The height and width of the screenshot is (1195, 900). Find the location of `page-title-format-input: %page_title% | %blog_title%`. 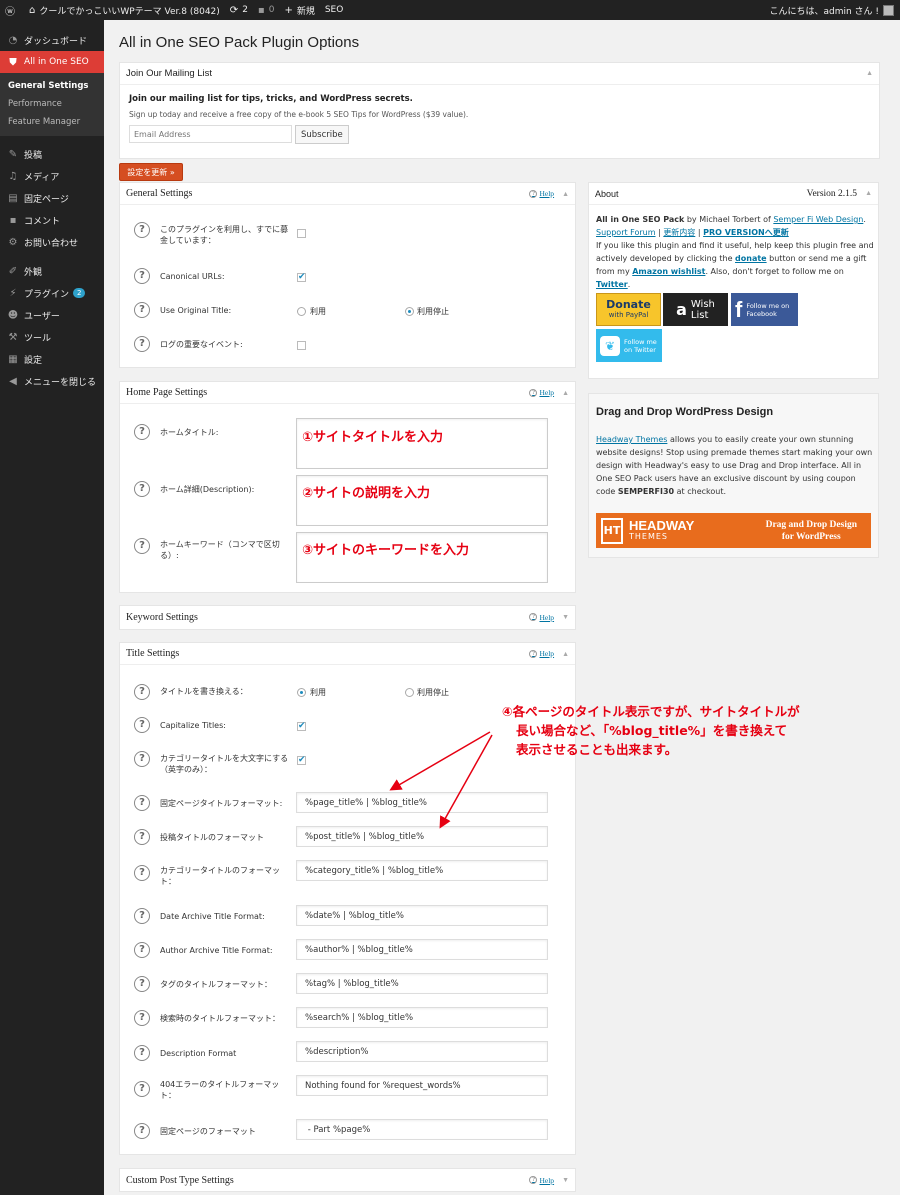

page-title-format-input: %page_title% | %blog_title% is located at coordinates (422, 802).